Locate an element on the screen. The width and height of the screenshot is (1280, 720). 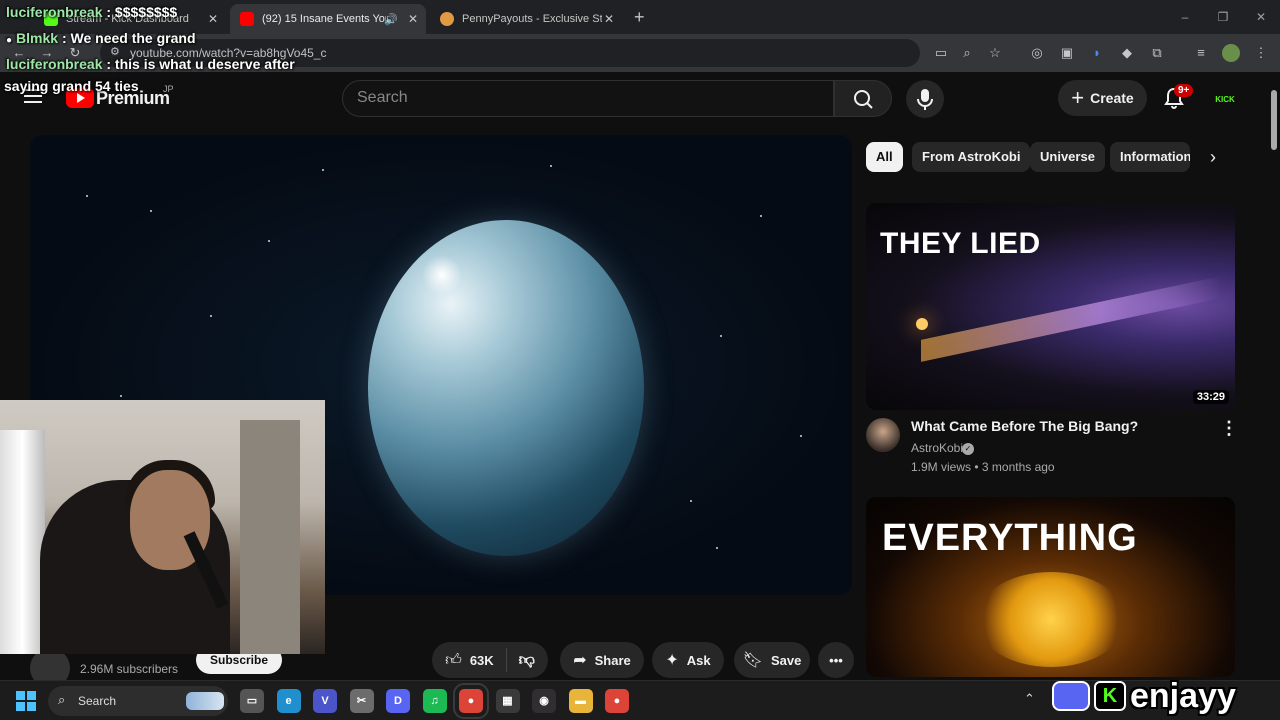
search-button is located at coordinates (863, 98).